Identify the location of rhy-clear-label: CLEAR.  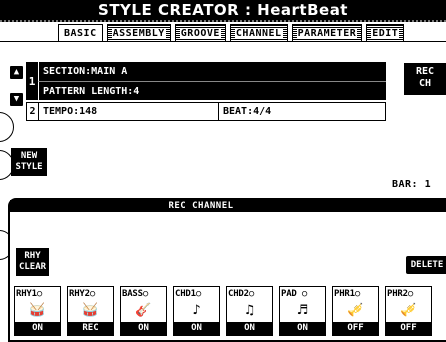
(32, 267).